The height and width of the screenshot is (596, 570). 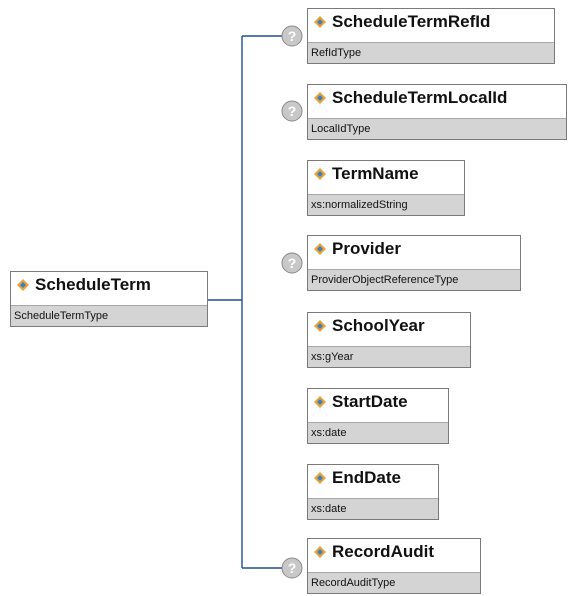 I want to click on child-element-node-schedule-term-ref-id: ScheduleTermRefId RefIdType, so click(x=431, y=36).